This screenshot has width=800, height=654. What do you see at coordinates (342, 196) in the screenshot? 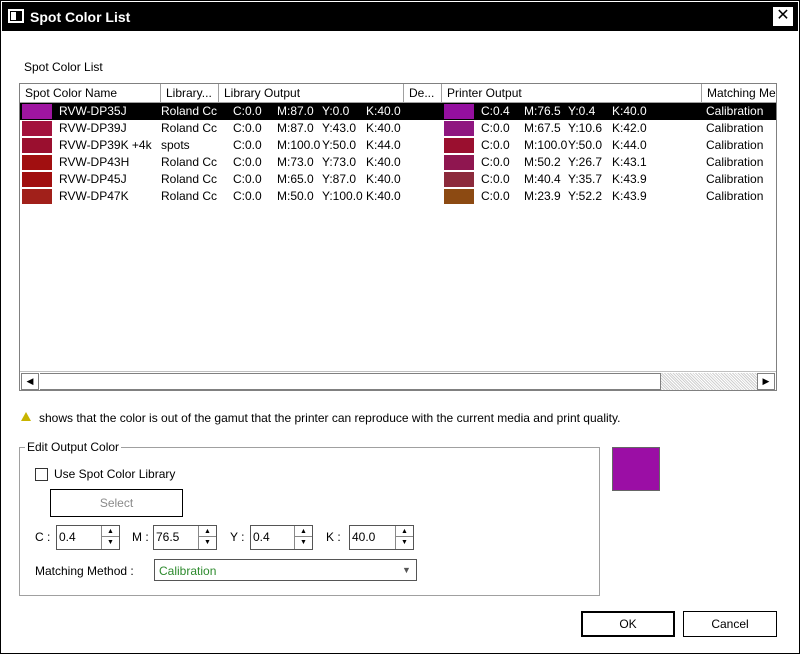
I see `cell-library-output-y: Y:100.0` at bounding box center [342, 196].